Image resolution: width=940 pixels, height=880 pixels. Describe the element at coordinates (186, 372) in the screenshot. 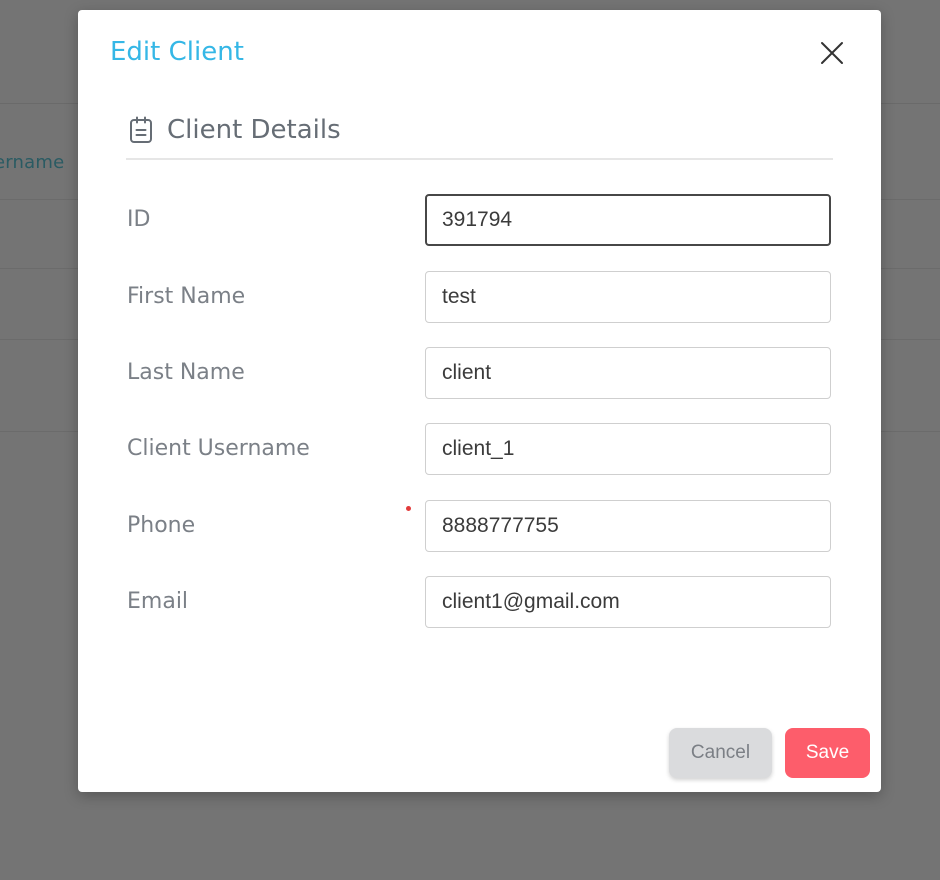

I see `last-name-label: Last Name` at that location.